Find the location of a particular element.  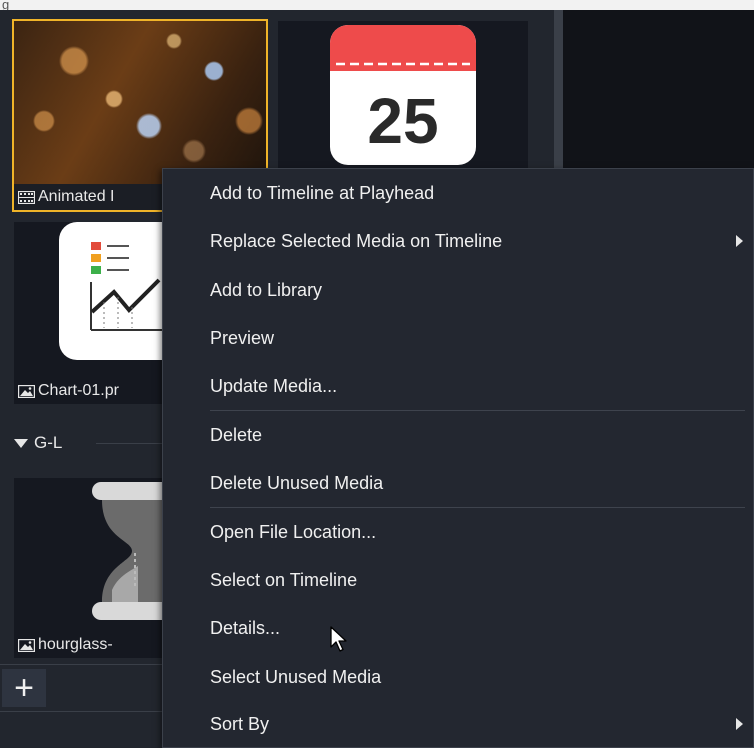

media-tile-calendar: 25 is located at coordinates (403, 94).